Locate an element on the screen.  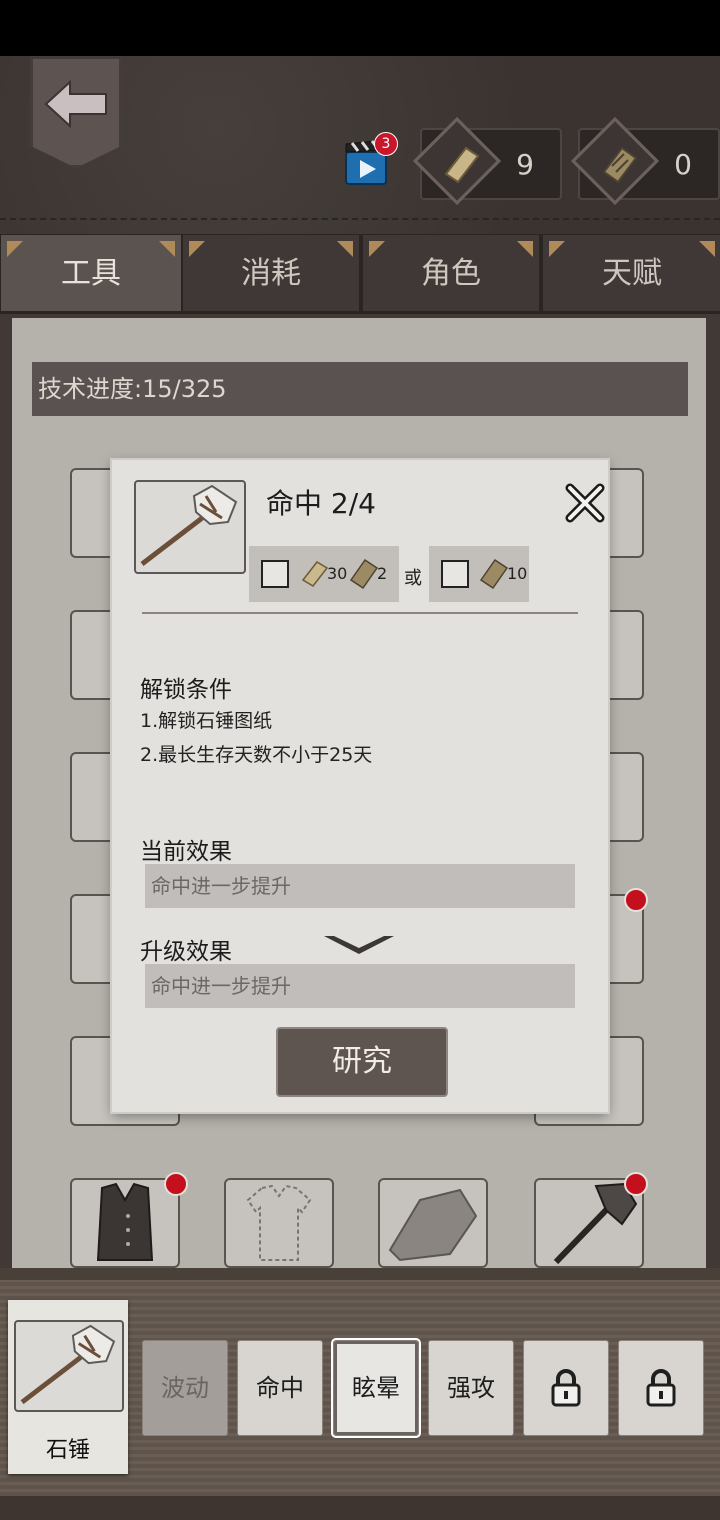
upgrade-effect: 命中进一步提升 is located at coordinates (360, 986).